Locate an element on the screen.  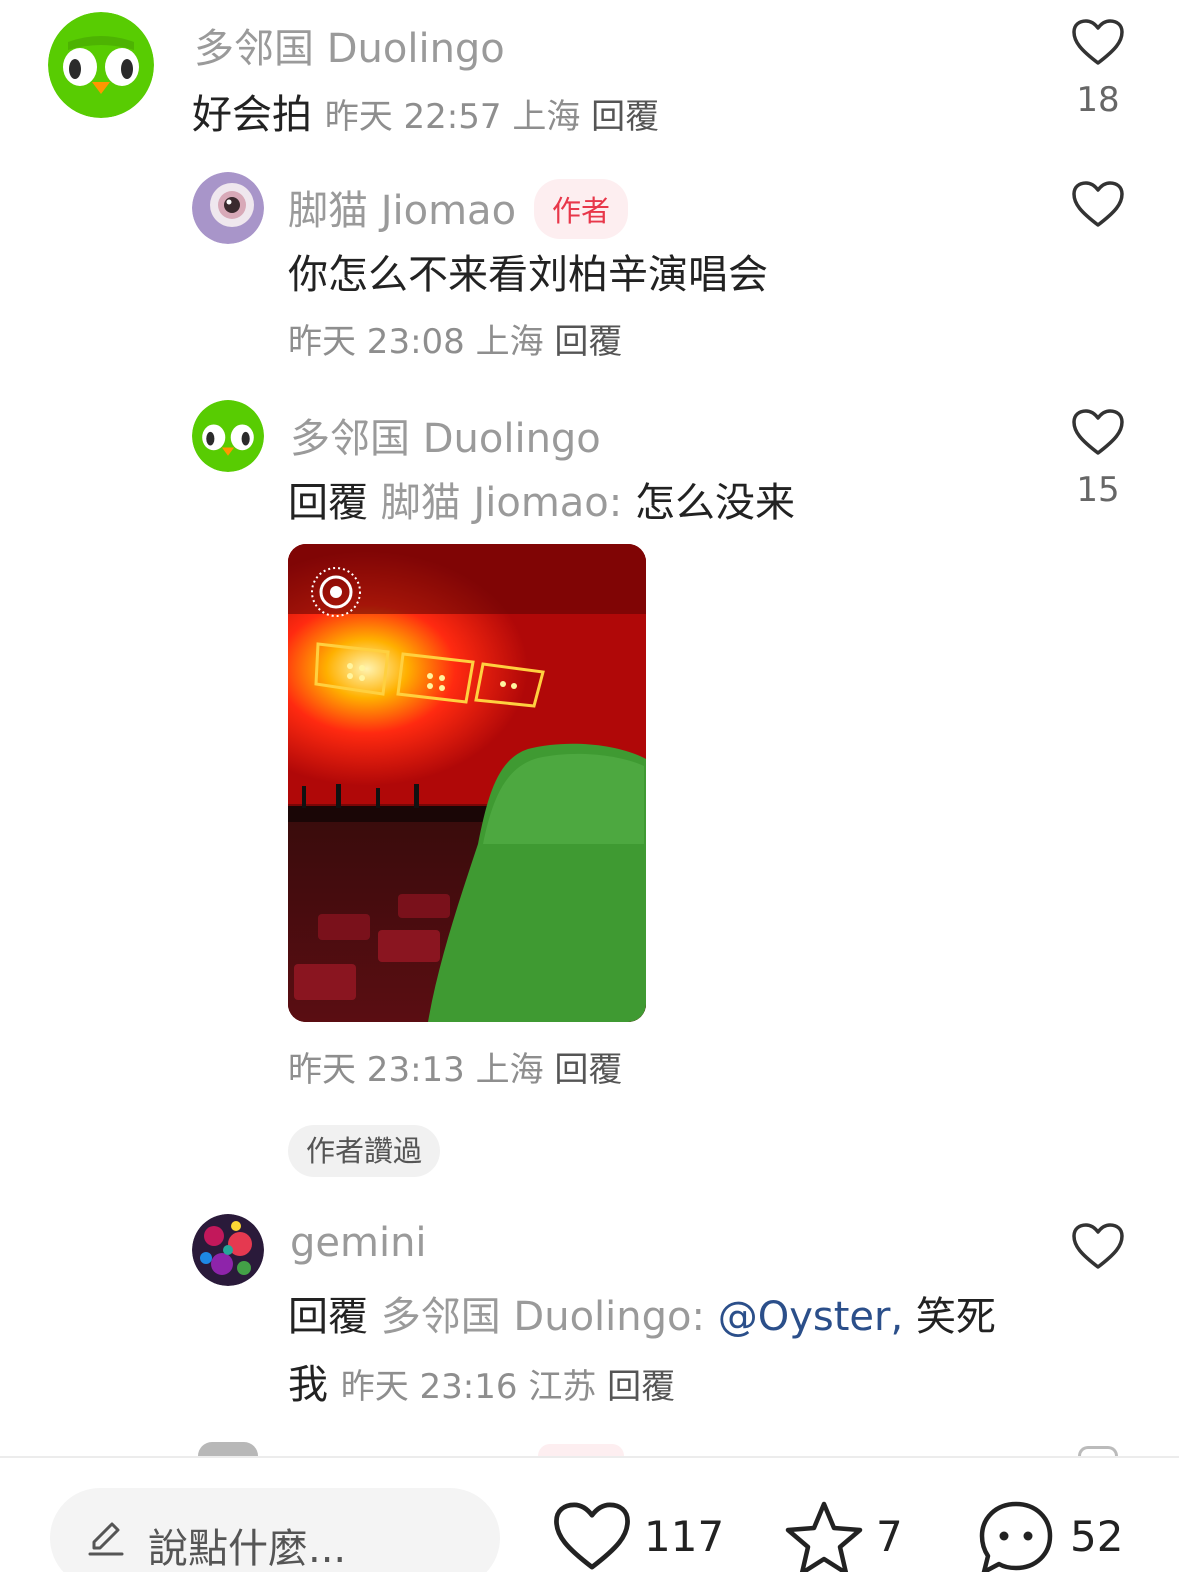
next-comment-like-peek is located at coordinates (1098, 1451).